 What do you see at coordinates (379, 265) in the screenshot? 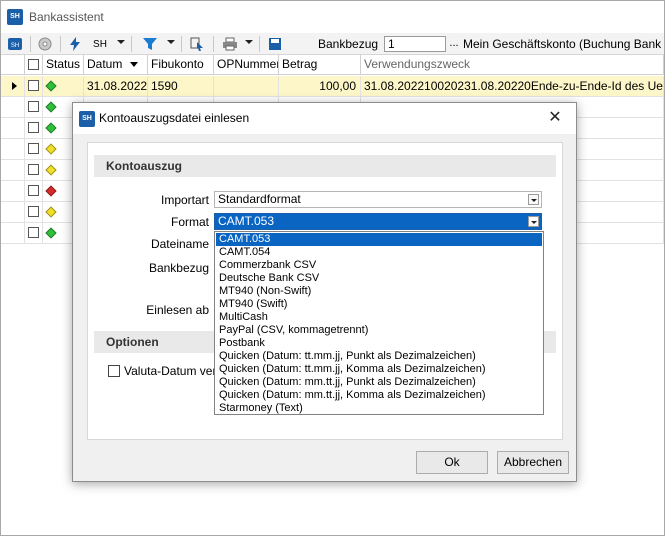
I see `format-option: Commerzbank CSV` at bounding box center [379, 265].